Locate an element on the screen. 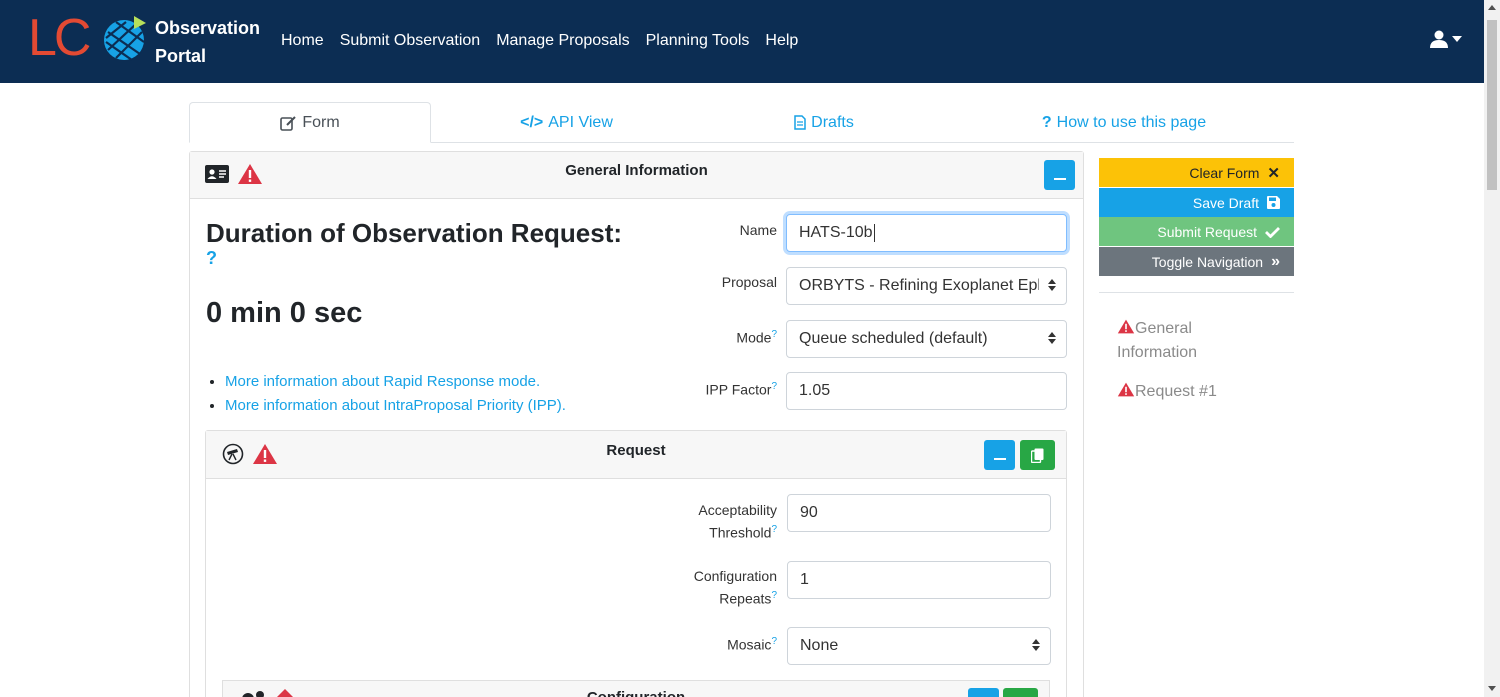  check-icon is located at coordinates (1272, 232).